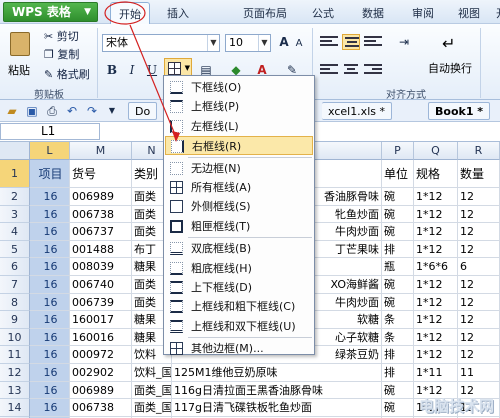 This screenshot has width=500, height=418. I want to click on wrap-text-button: ↵ 自动换行, so click(451, 55).